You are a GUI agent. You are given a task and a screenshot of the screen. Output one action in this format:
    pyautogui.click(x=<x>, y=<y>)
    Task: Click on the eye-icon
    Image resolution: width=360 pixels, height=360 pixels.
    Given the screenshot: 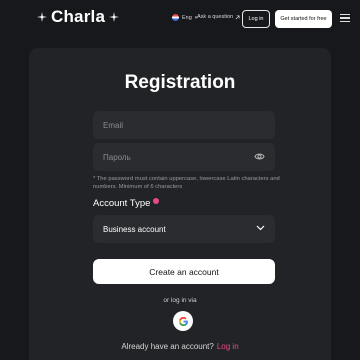 What is the action you would take?
    pyautogui.click(x=259, y=156)
    